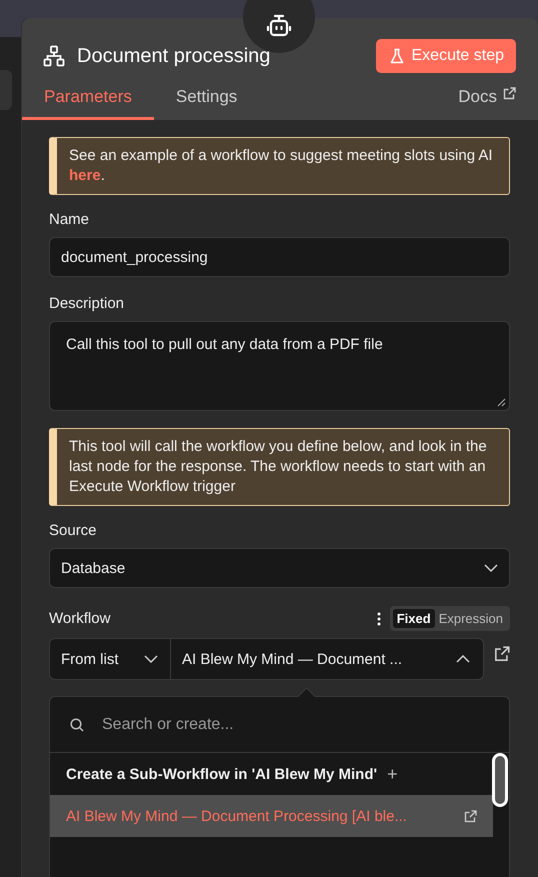 This screenshot has height=877, width=538. I want to click on source-select: Database, so click(279, 568).